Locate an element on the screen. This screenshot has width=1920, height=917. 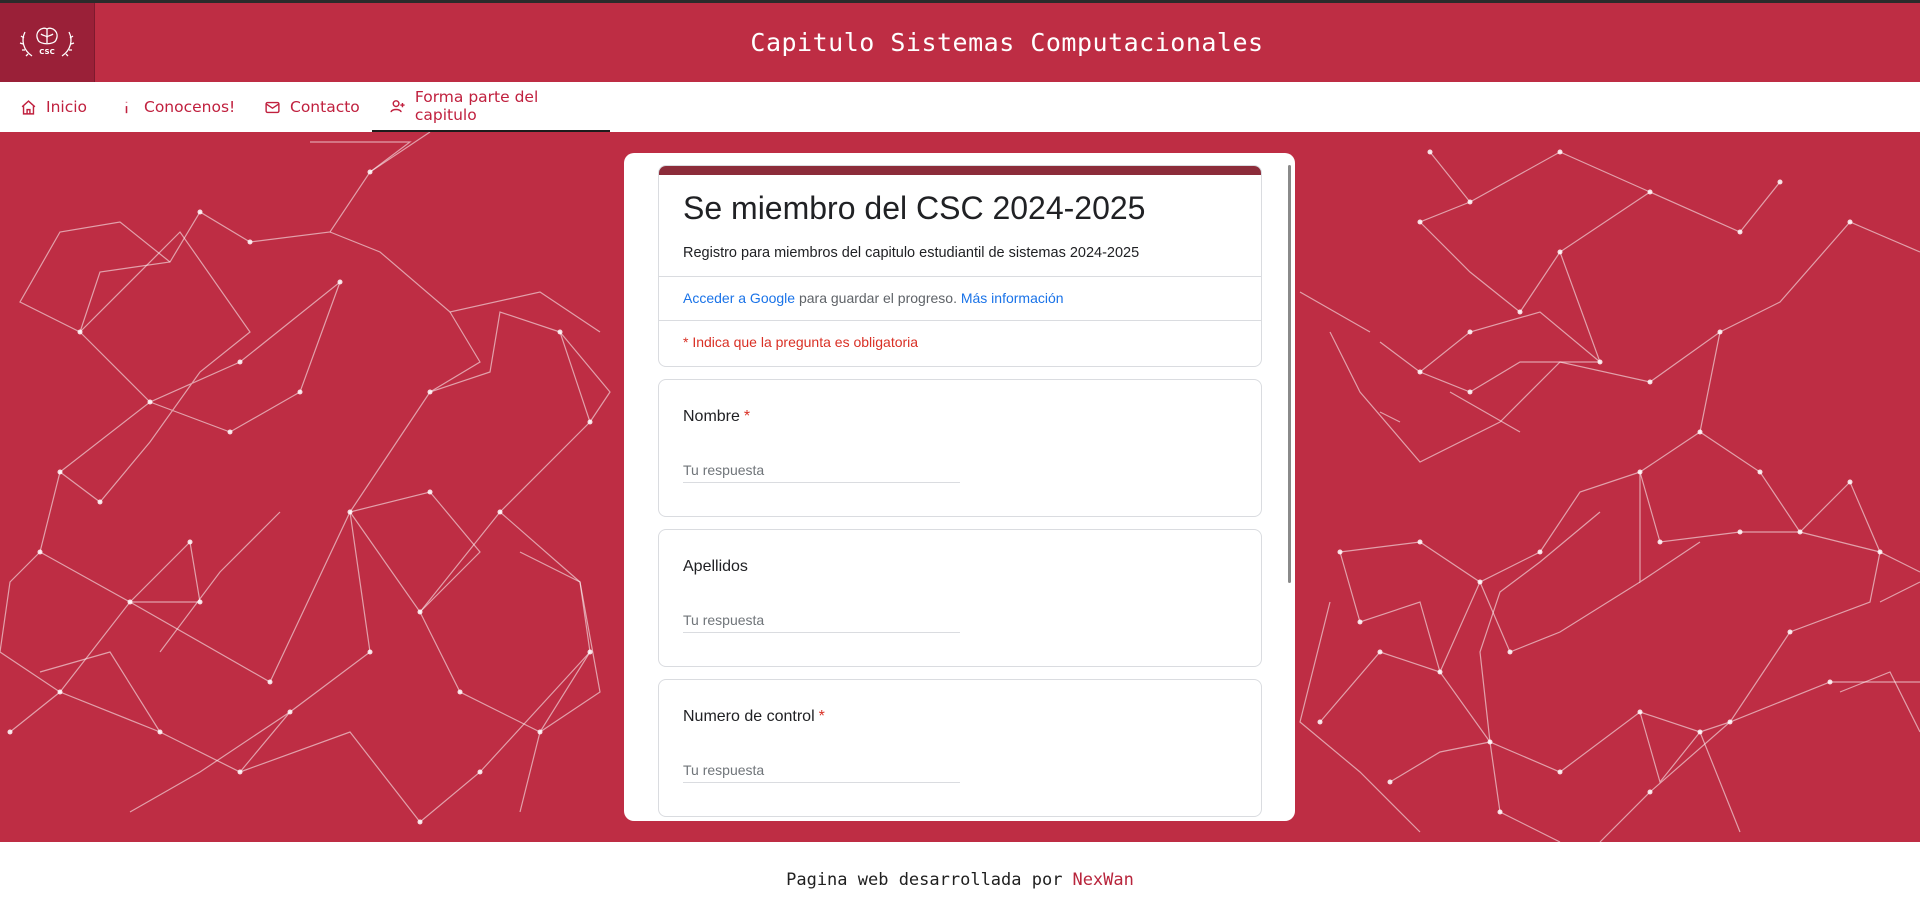
site-title: Capitulo Sistemas Computacionales is located at coordinates (1007, 42).